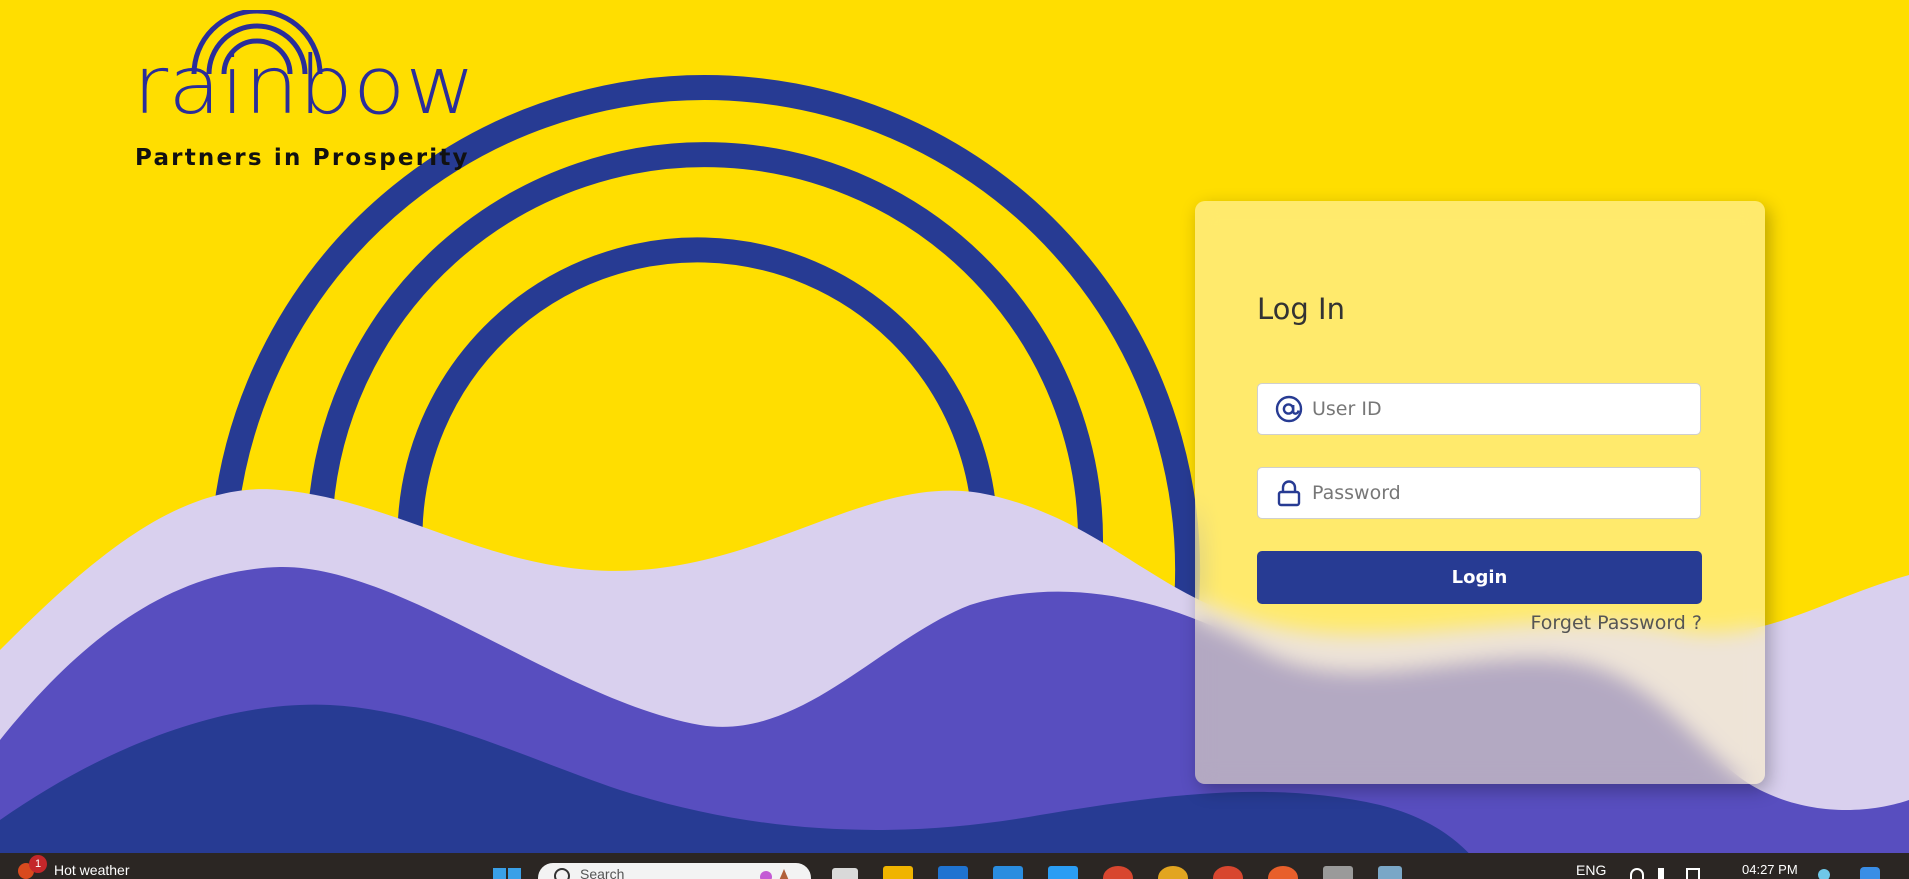  Describe the element at coordinates (304, 85) in the screenshot. I see `brand-name: rainbow` at that location.